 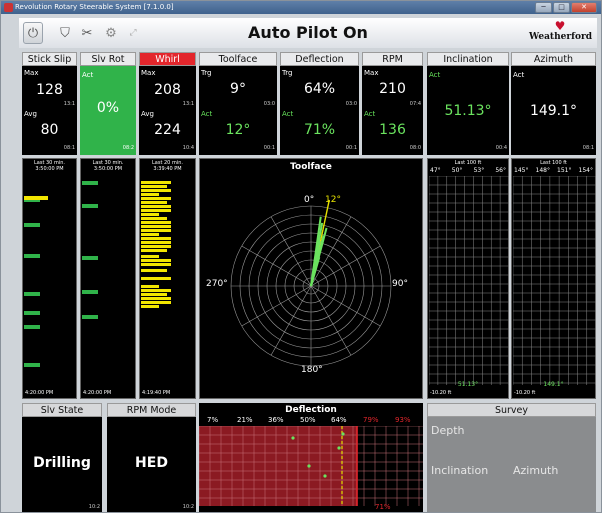 What do you see at coordinates (511, 457) in the screenshot?
I see `survey-panel: Survey Depth Inclination Azimuth` at bounding box center [511, 457].